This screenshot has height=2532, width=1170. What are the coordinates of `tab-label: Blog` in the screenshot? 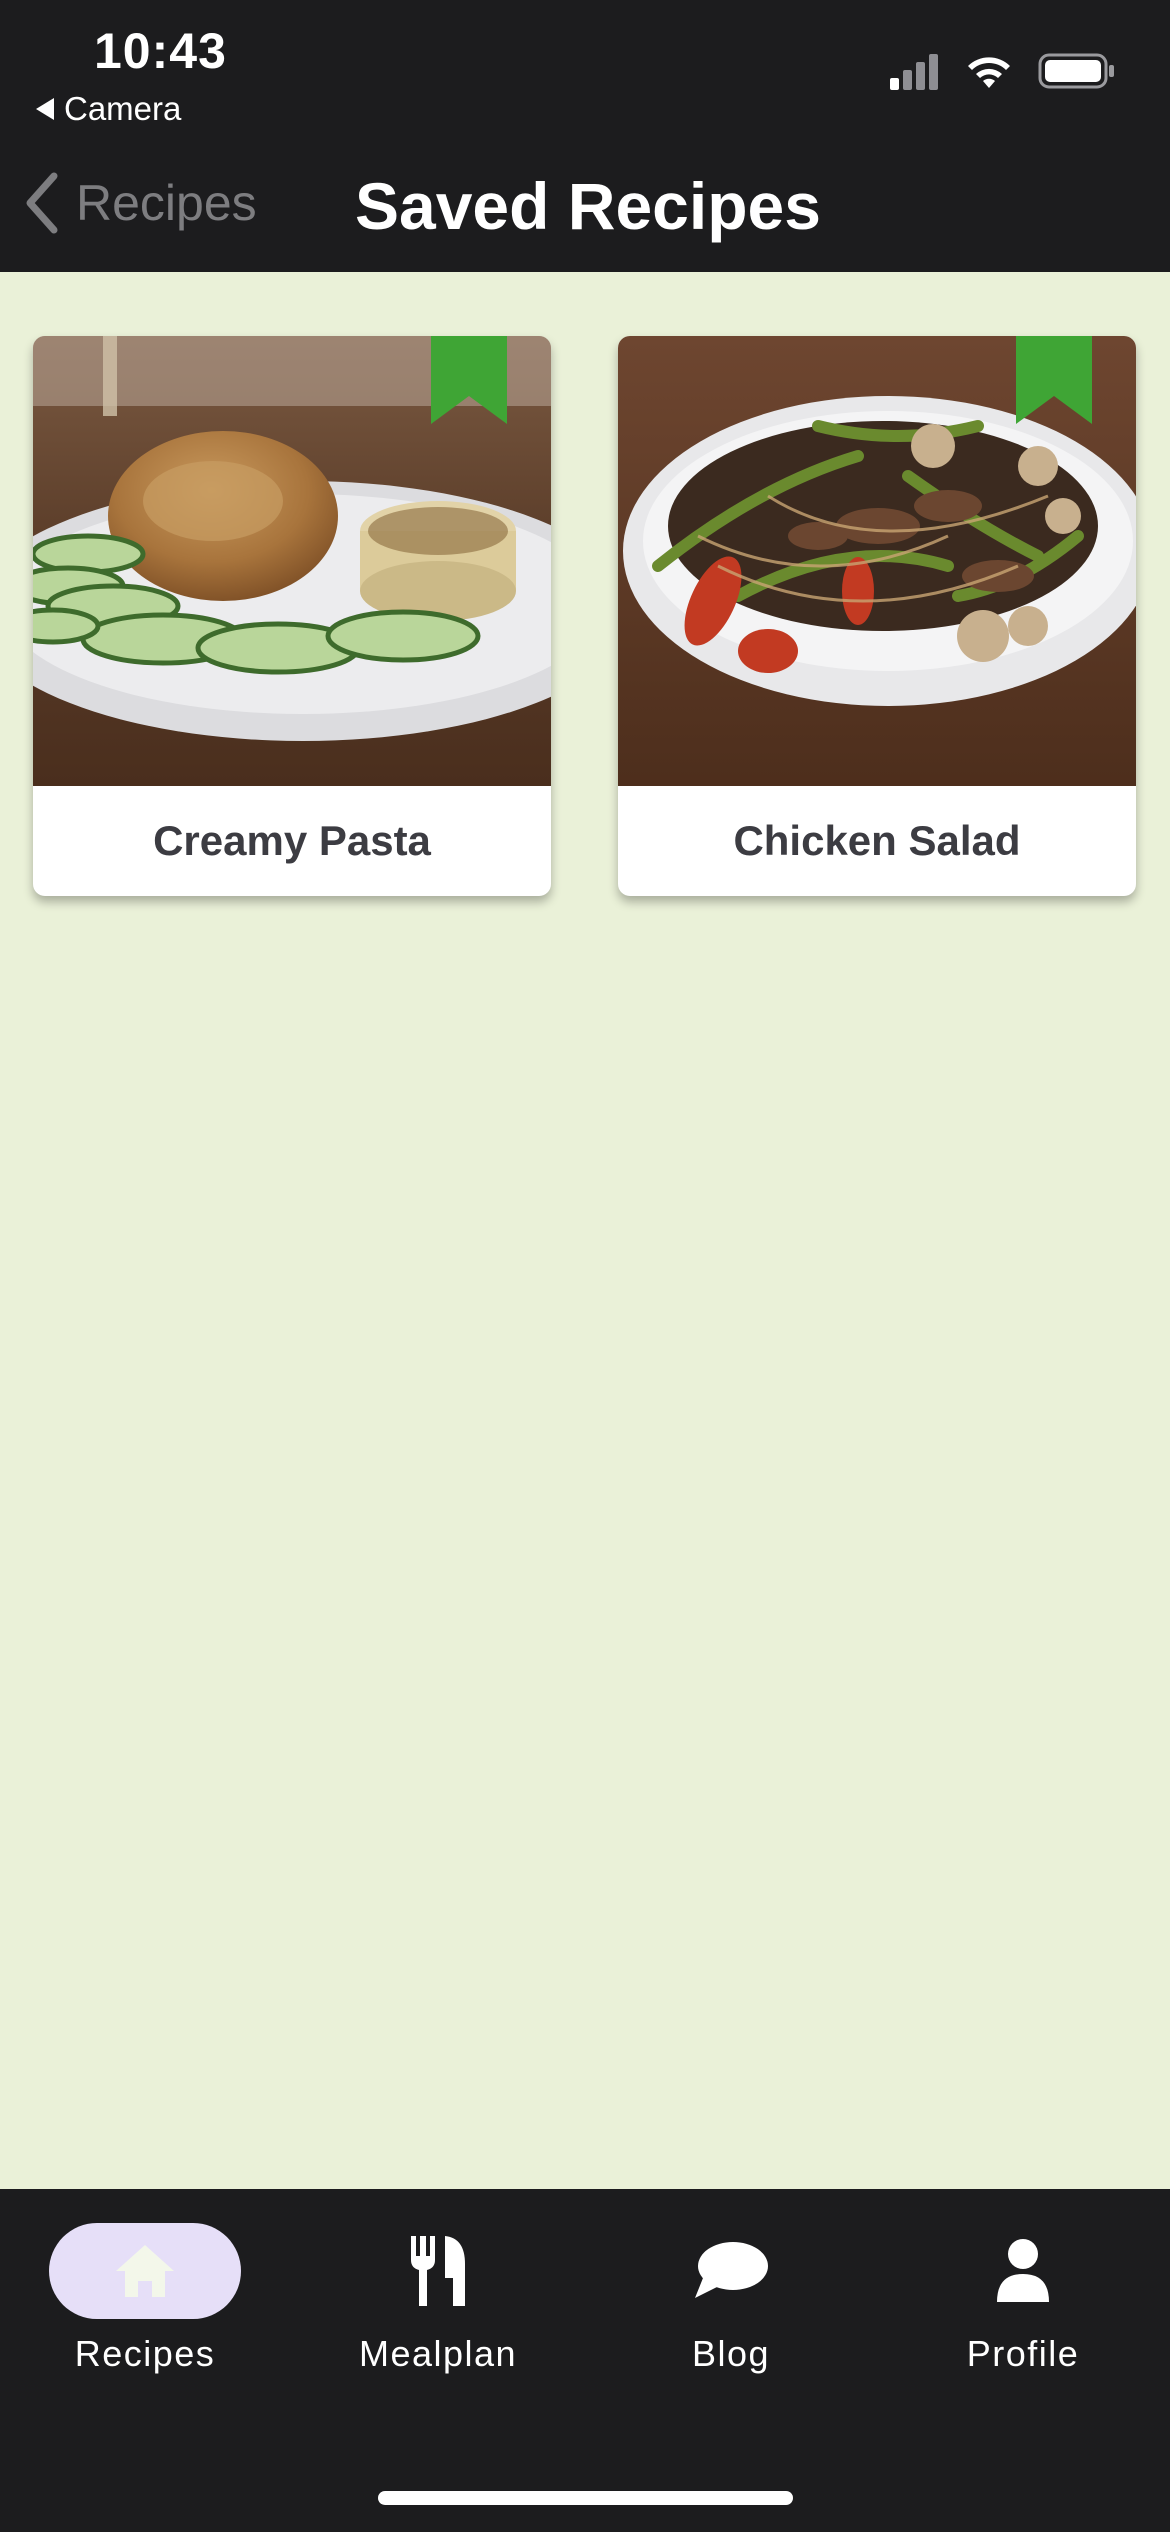 It's located at (731, 2353).